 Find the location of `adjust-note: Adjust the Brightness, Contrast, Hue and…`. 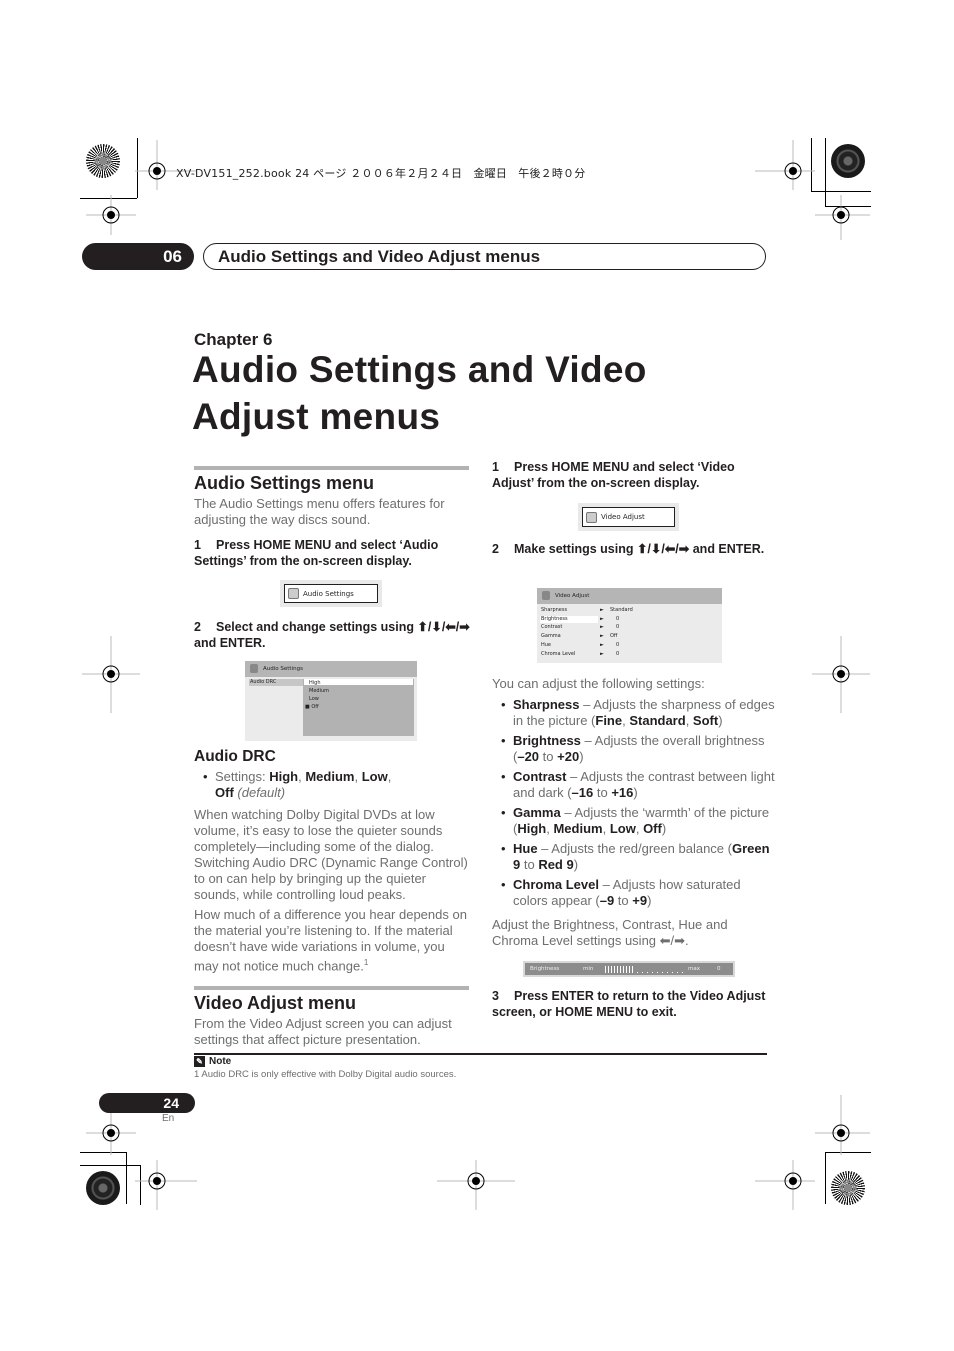

adjust-note: Adjust the Brightness, Contrast, Hue and… is located at coordinates (610, 932).